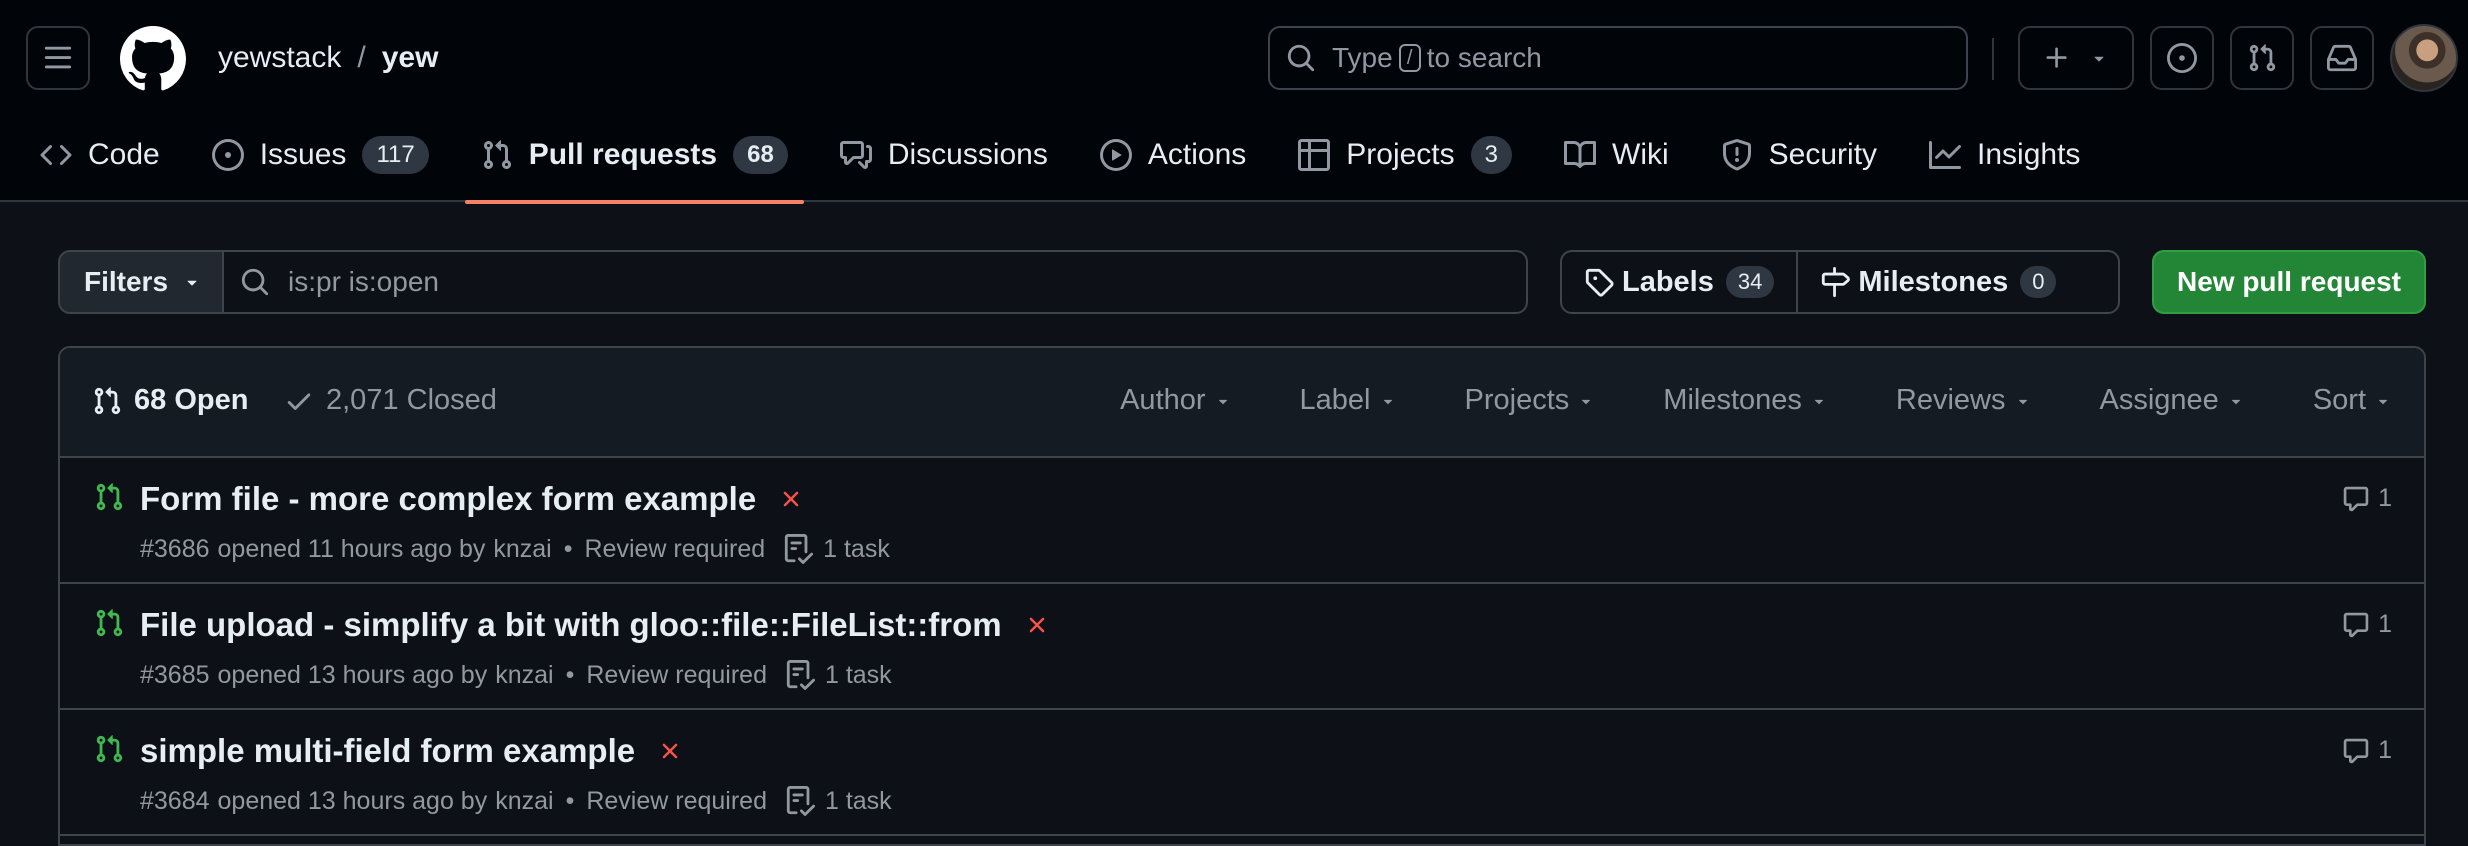 The image size is (2468, 846). What do you see at coordinates (320, 155) in the screenshot?
I see `tab-issues: Issues 117` at bounding box center [320, 155].